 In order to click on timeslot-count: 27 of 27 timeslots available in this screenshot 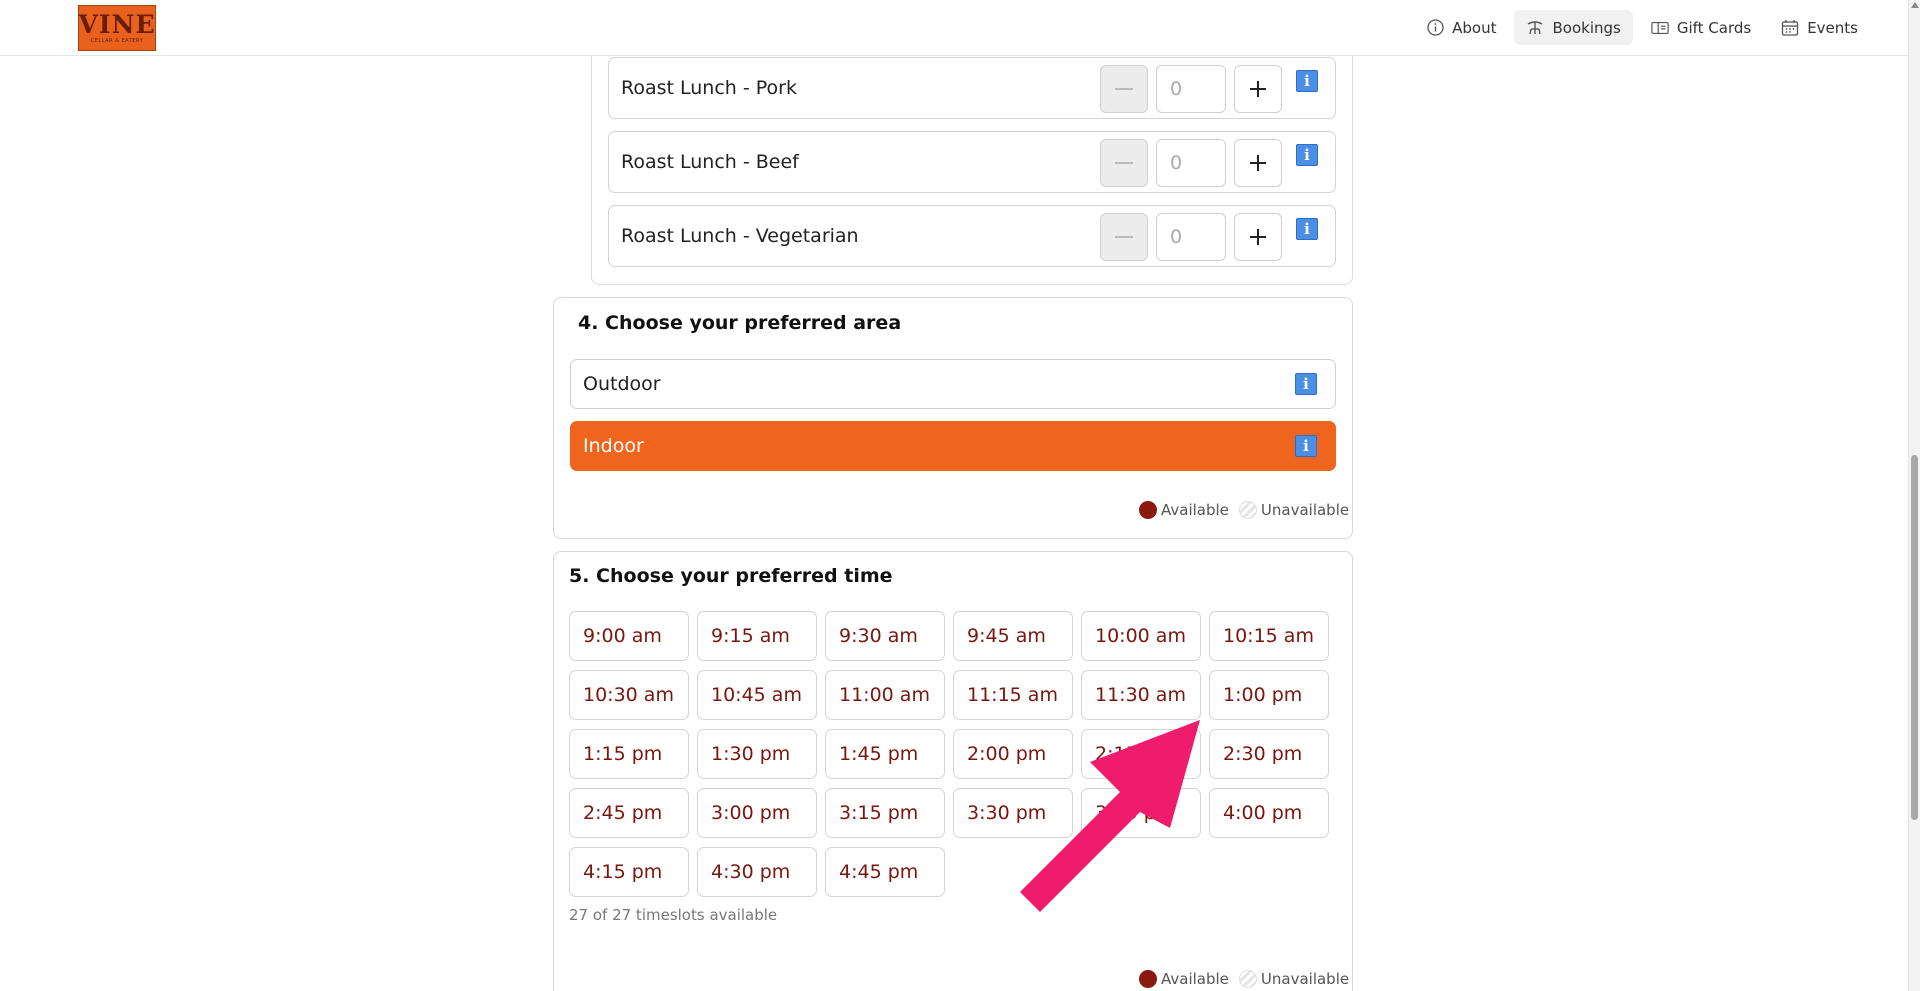, I will do `click(673, 915)`.